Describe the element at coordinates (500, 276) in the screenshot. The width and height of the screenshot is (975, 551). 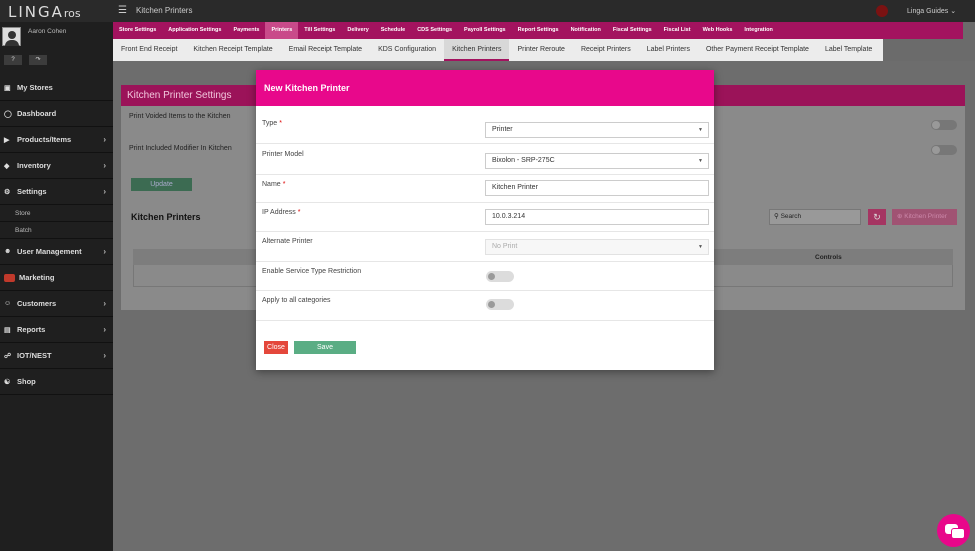
I see `service-type-toggle` at that location.